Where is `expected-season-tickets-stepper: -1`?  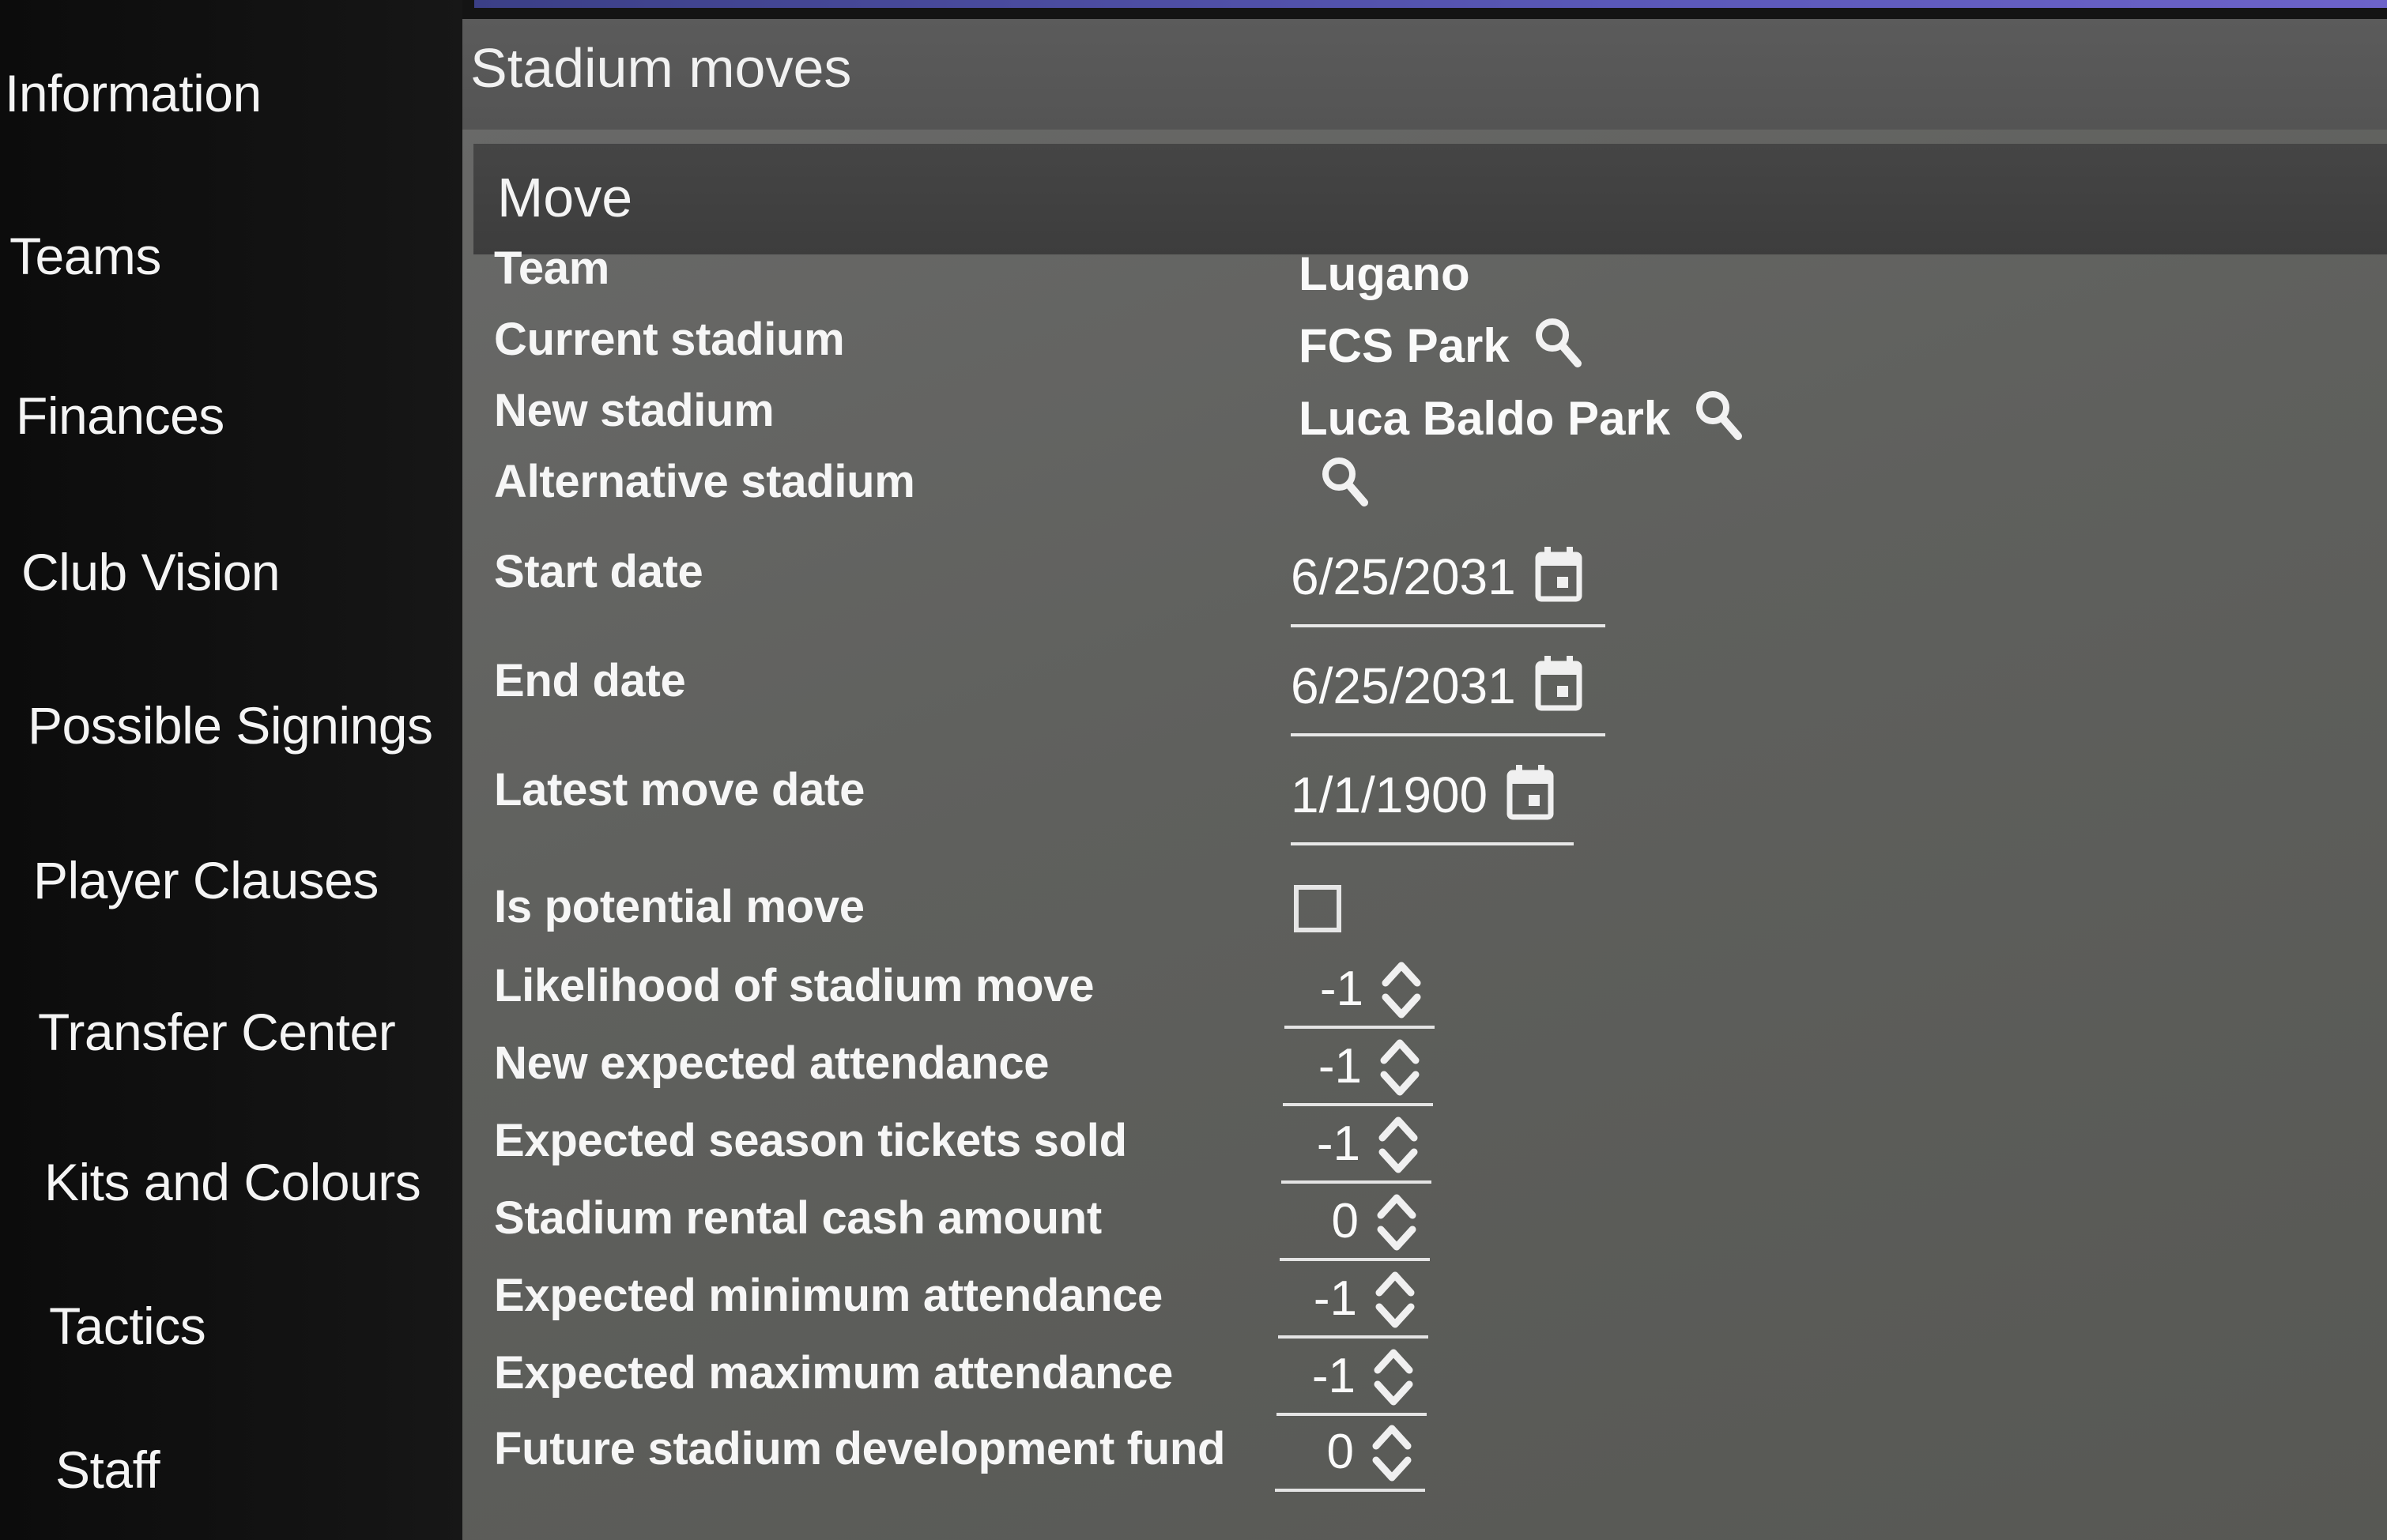
expected-season-tickets-stepper: -1 is located at coordinates (1356, 1147).